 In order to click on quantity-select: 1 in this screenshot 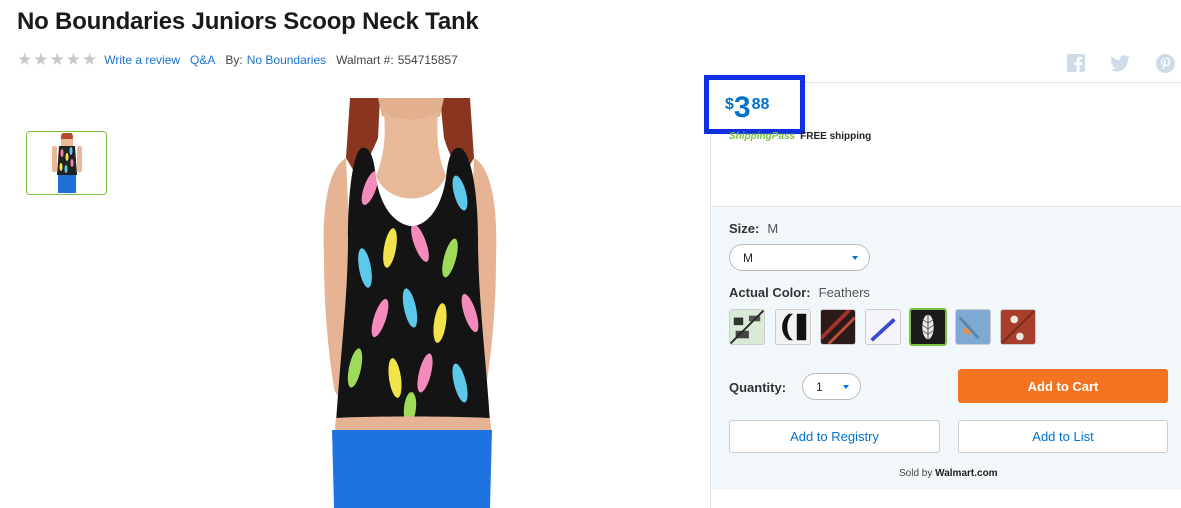, I will do `click(831, 386)`.